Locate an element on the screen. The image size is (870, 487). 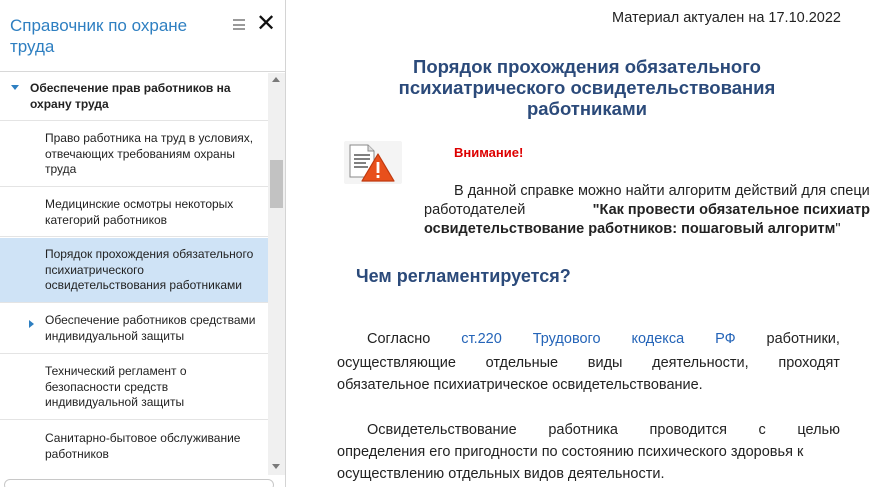
warning-link-title: "Как провести обязательное психиатр is located at coordinates (731, 210).